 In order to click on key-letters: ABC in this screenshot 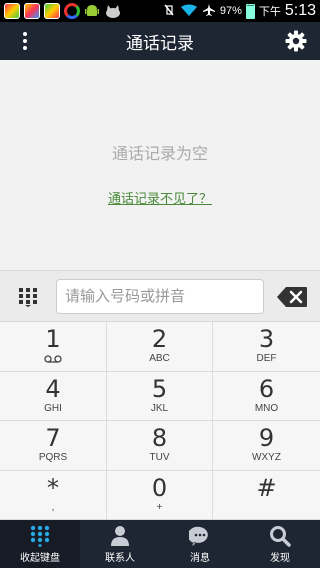, I will do `click(159, 359)`.